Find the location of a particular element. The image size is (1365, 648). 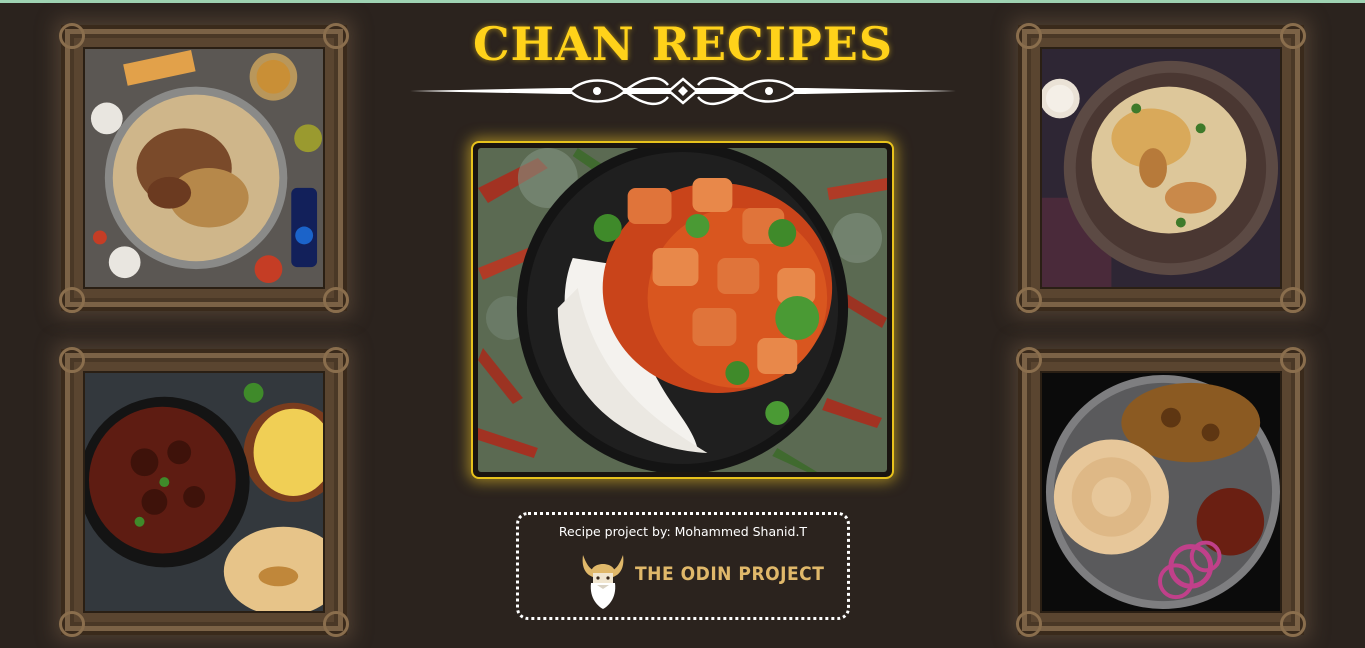

recipe-frame-bottom-right is located at coordinates (1161, 492).